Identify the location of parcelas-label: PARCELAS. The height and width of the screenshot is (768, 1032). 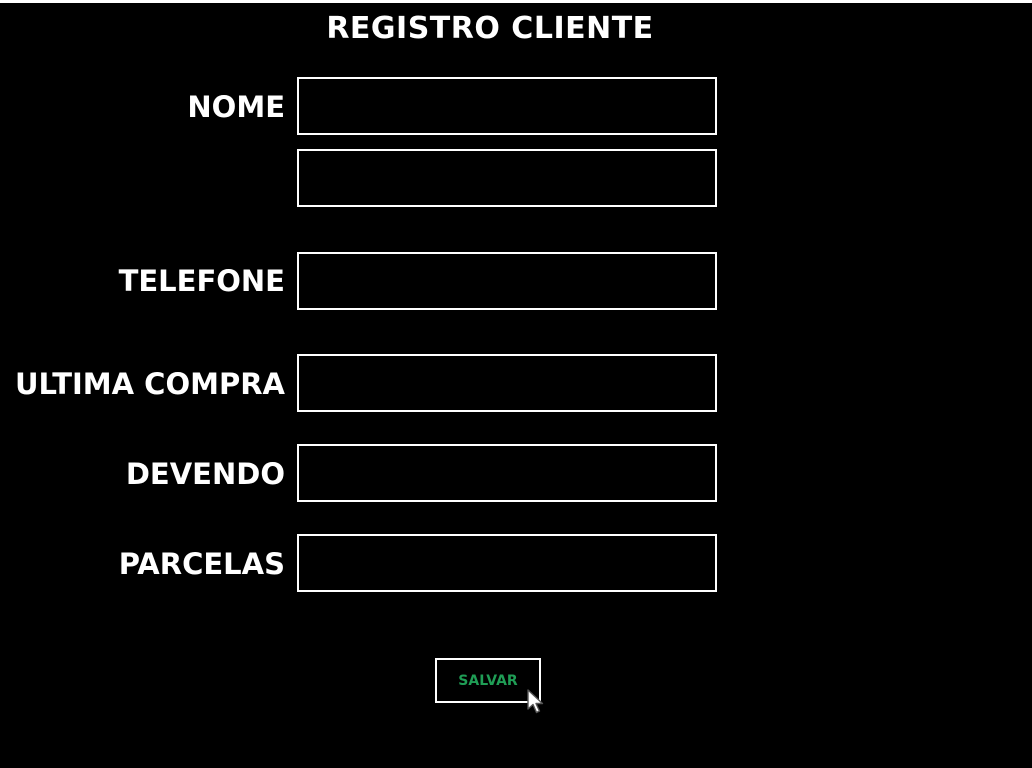
(201, 564).